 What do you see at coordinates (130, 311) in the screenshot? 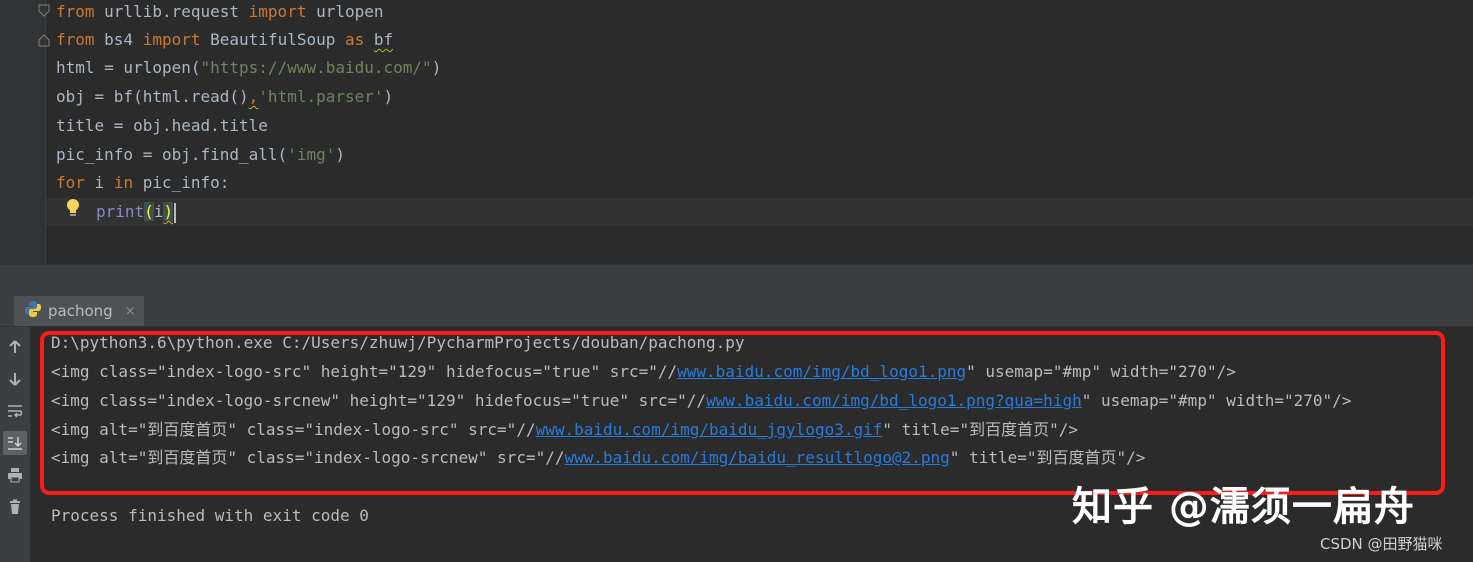
I see `close-icon: ×` at bounding box center [130, 311].